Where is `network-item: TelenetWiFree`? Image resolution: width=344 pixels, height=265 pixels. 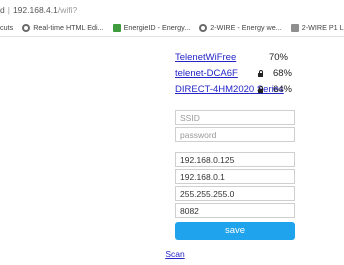 network-item: TelenetWiFree is located at coordinates (205, 57).